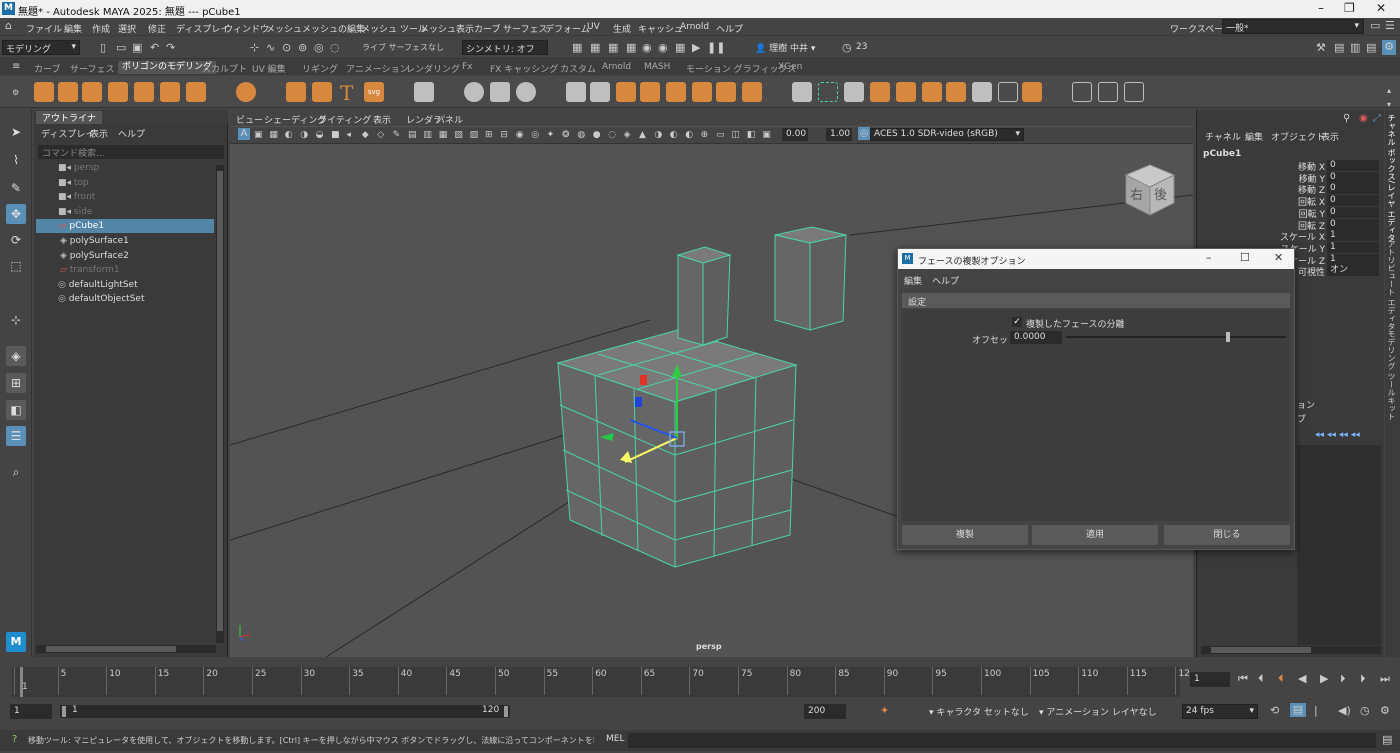  I want to click on channel-attr-row: 移動 X0, so click(1319, 166).